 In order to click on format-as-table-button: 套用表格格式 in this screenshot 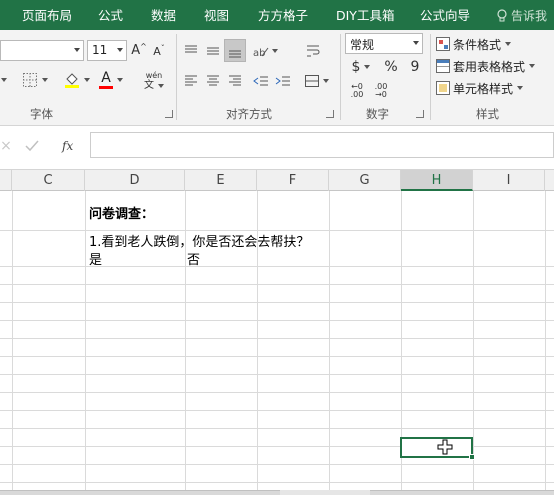, I will do `click(486, 66)`.